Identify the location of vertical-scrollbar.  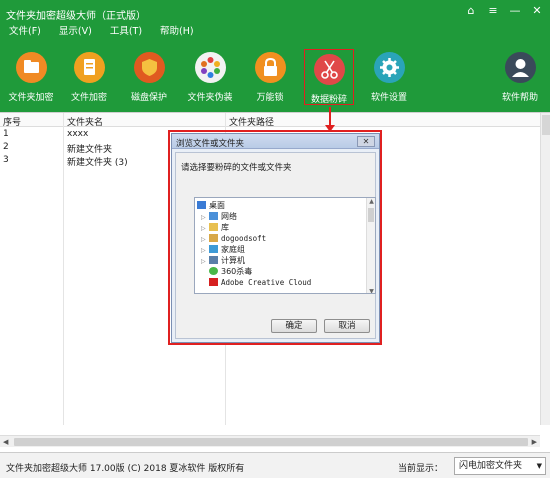
(545, 269).